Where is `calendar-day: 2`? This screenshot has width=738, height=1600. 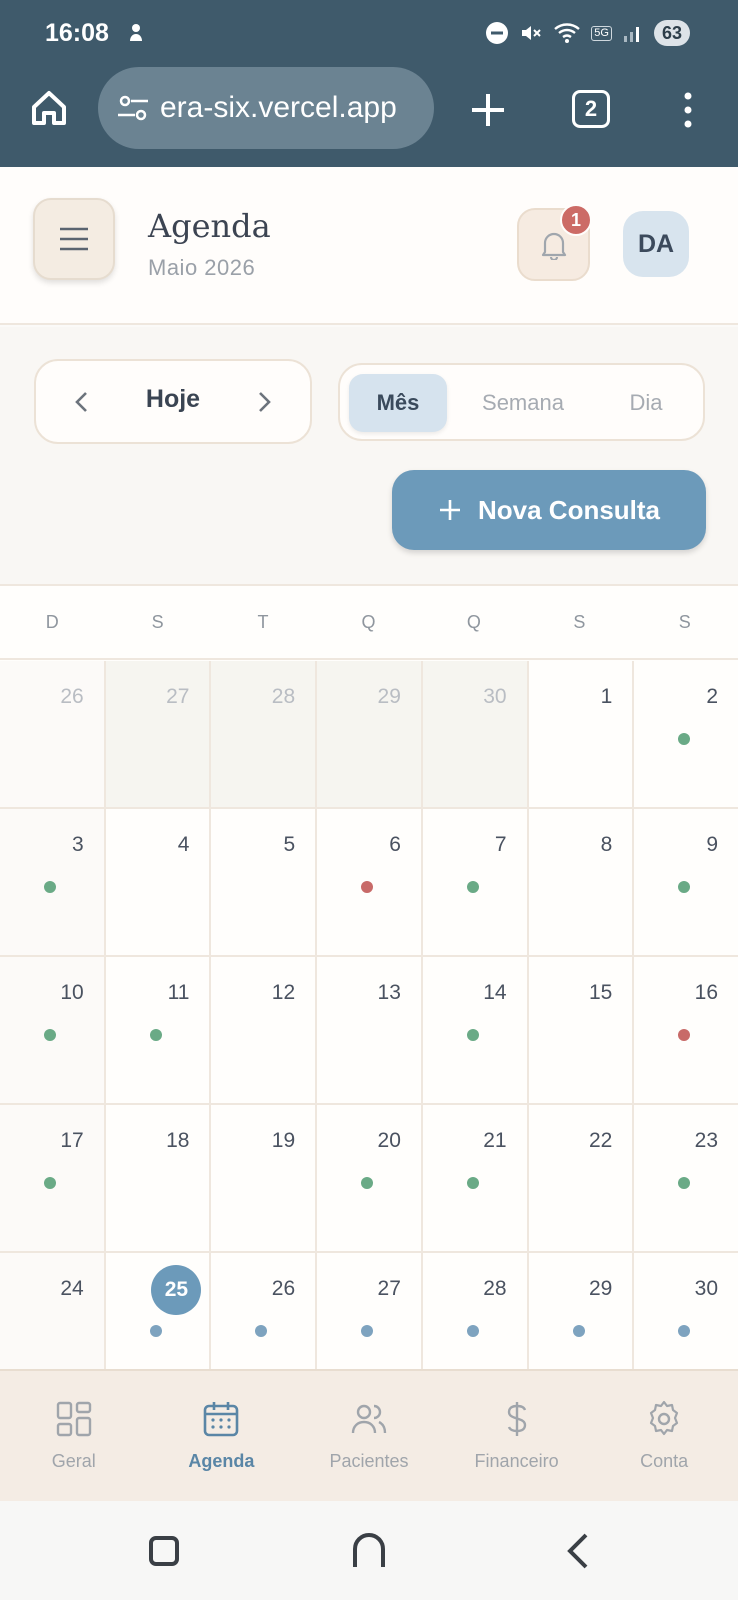 calendar-day: 2 is located at coordinates (686, 734).